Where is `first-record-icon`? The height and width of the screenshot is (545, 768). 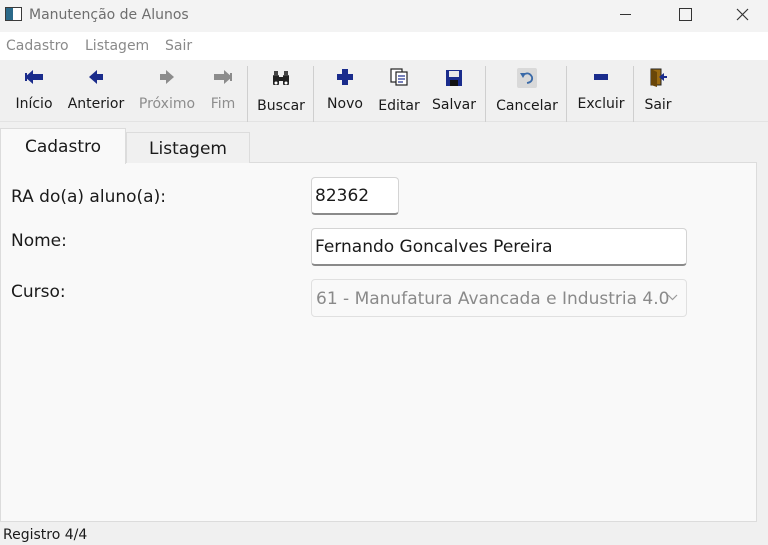
first-record-icon is located at coordinates (34, 77).